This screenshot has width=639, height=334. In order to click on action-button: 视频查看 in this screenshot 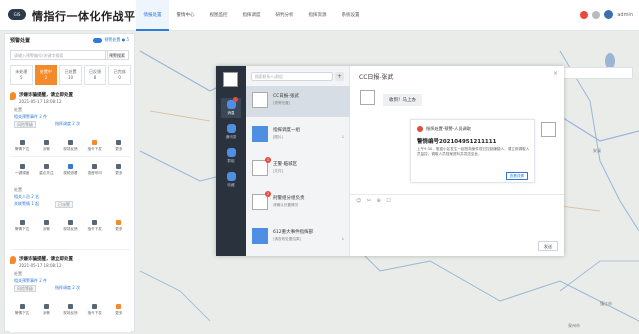, I will do `click(70, 170)`.